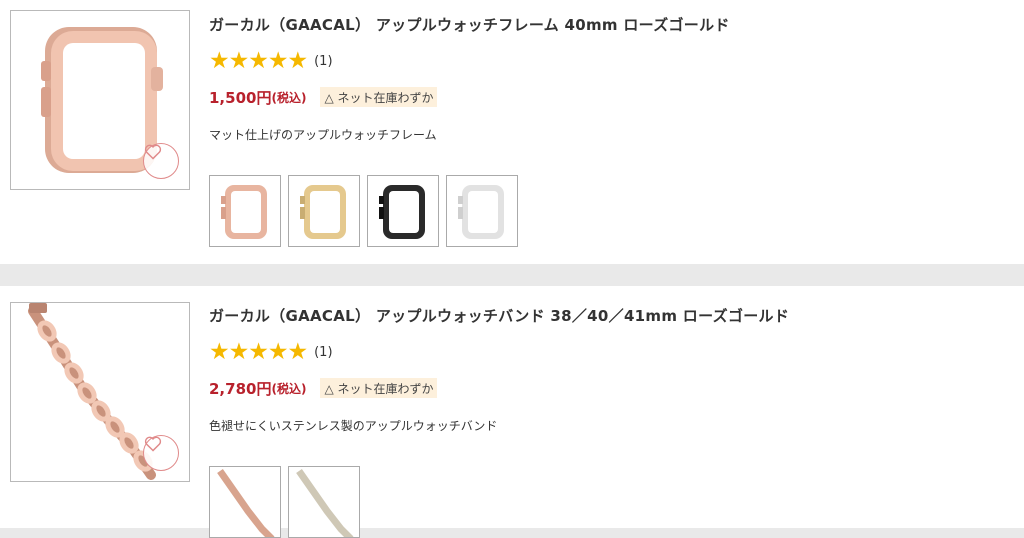 The image size is (1024, 538). I want to click on variant-black, so click(403, 211).